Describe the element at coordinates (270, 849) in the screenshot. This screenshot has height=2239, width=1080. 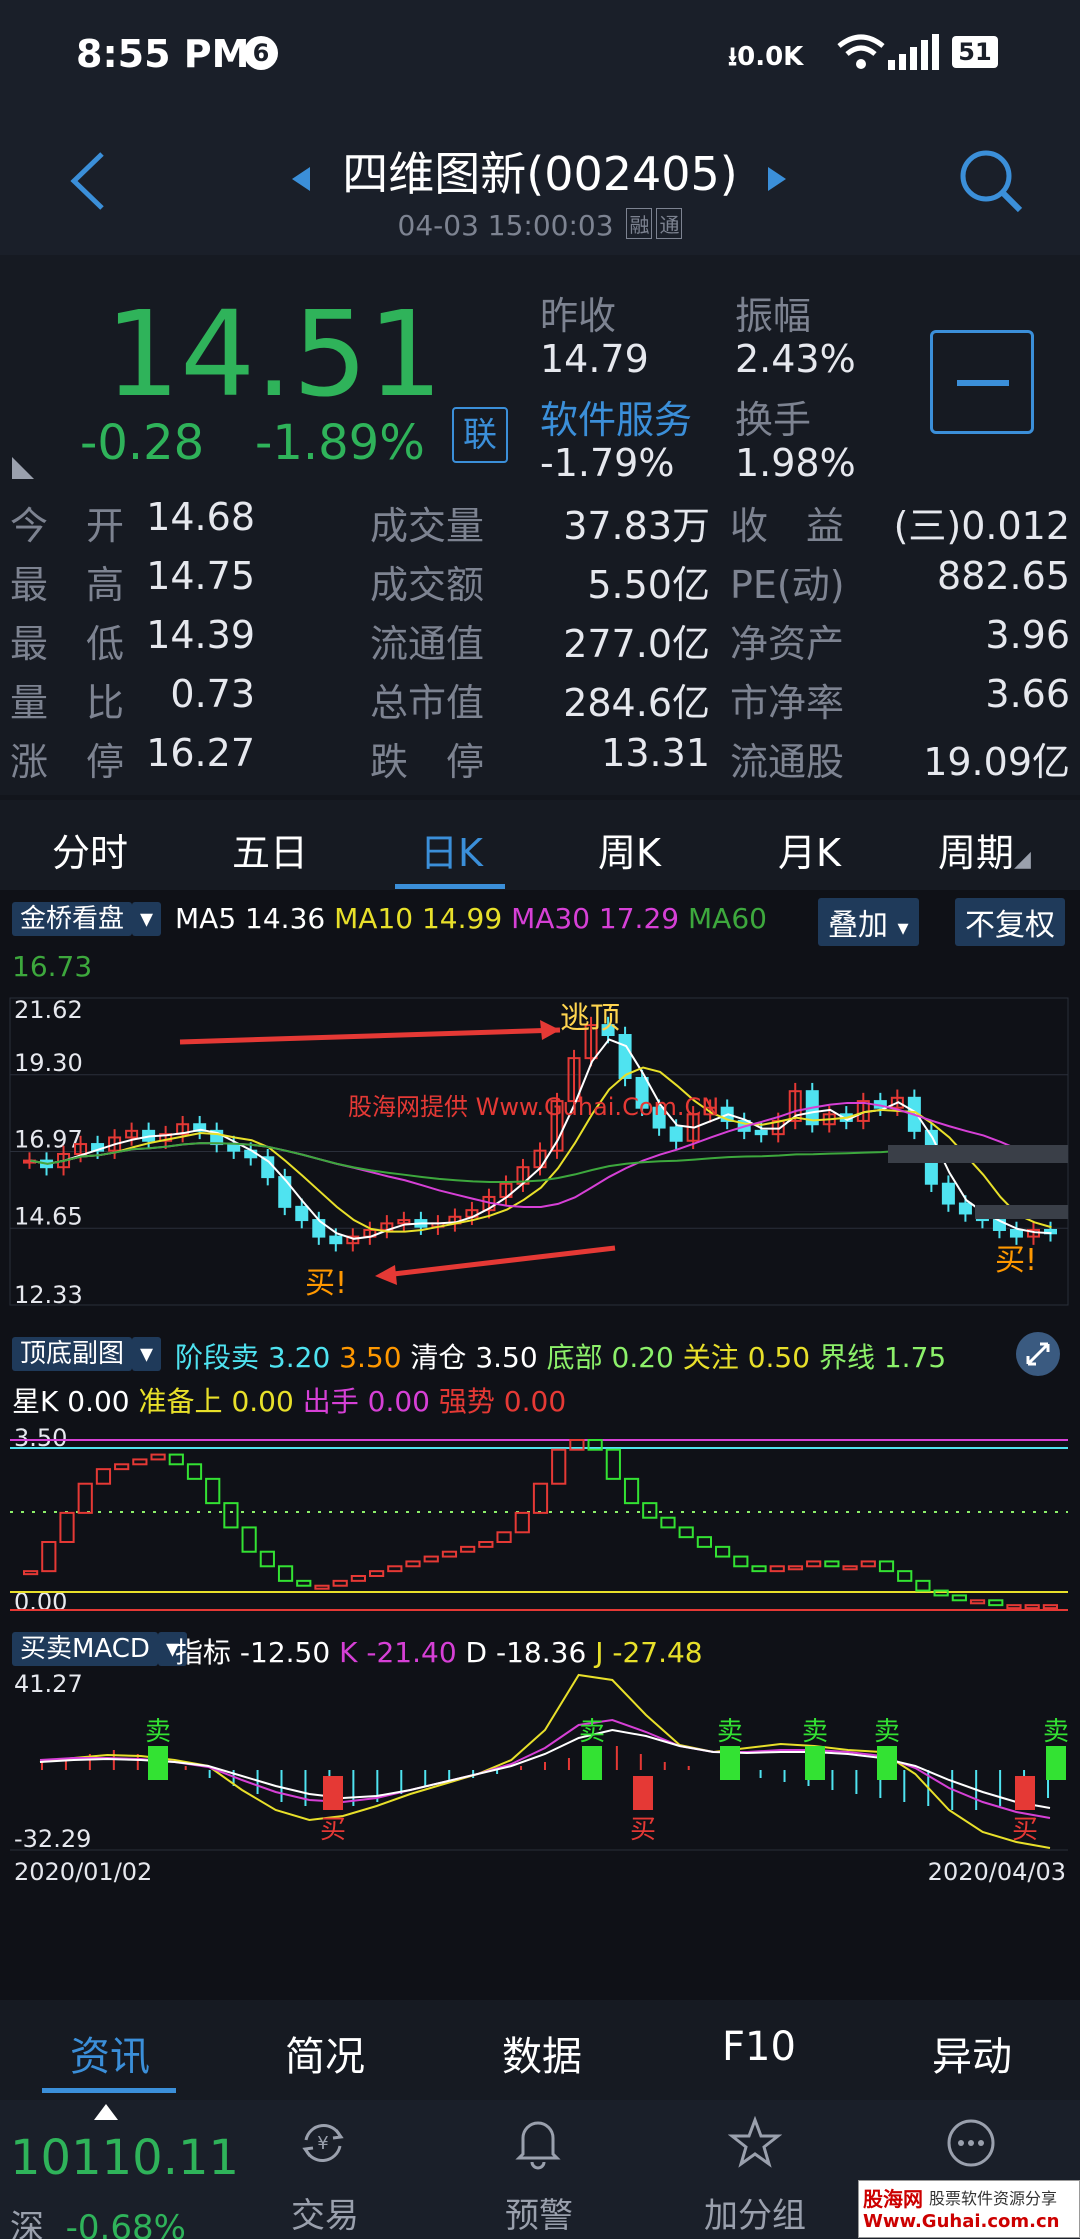
I see `tab-five-day: 五日` at that location.